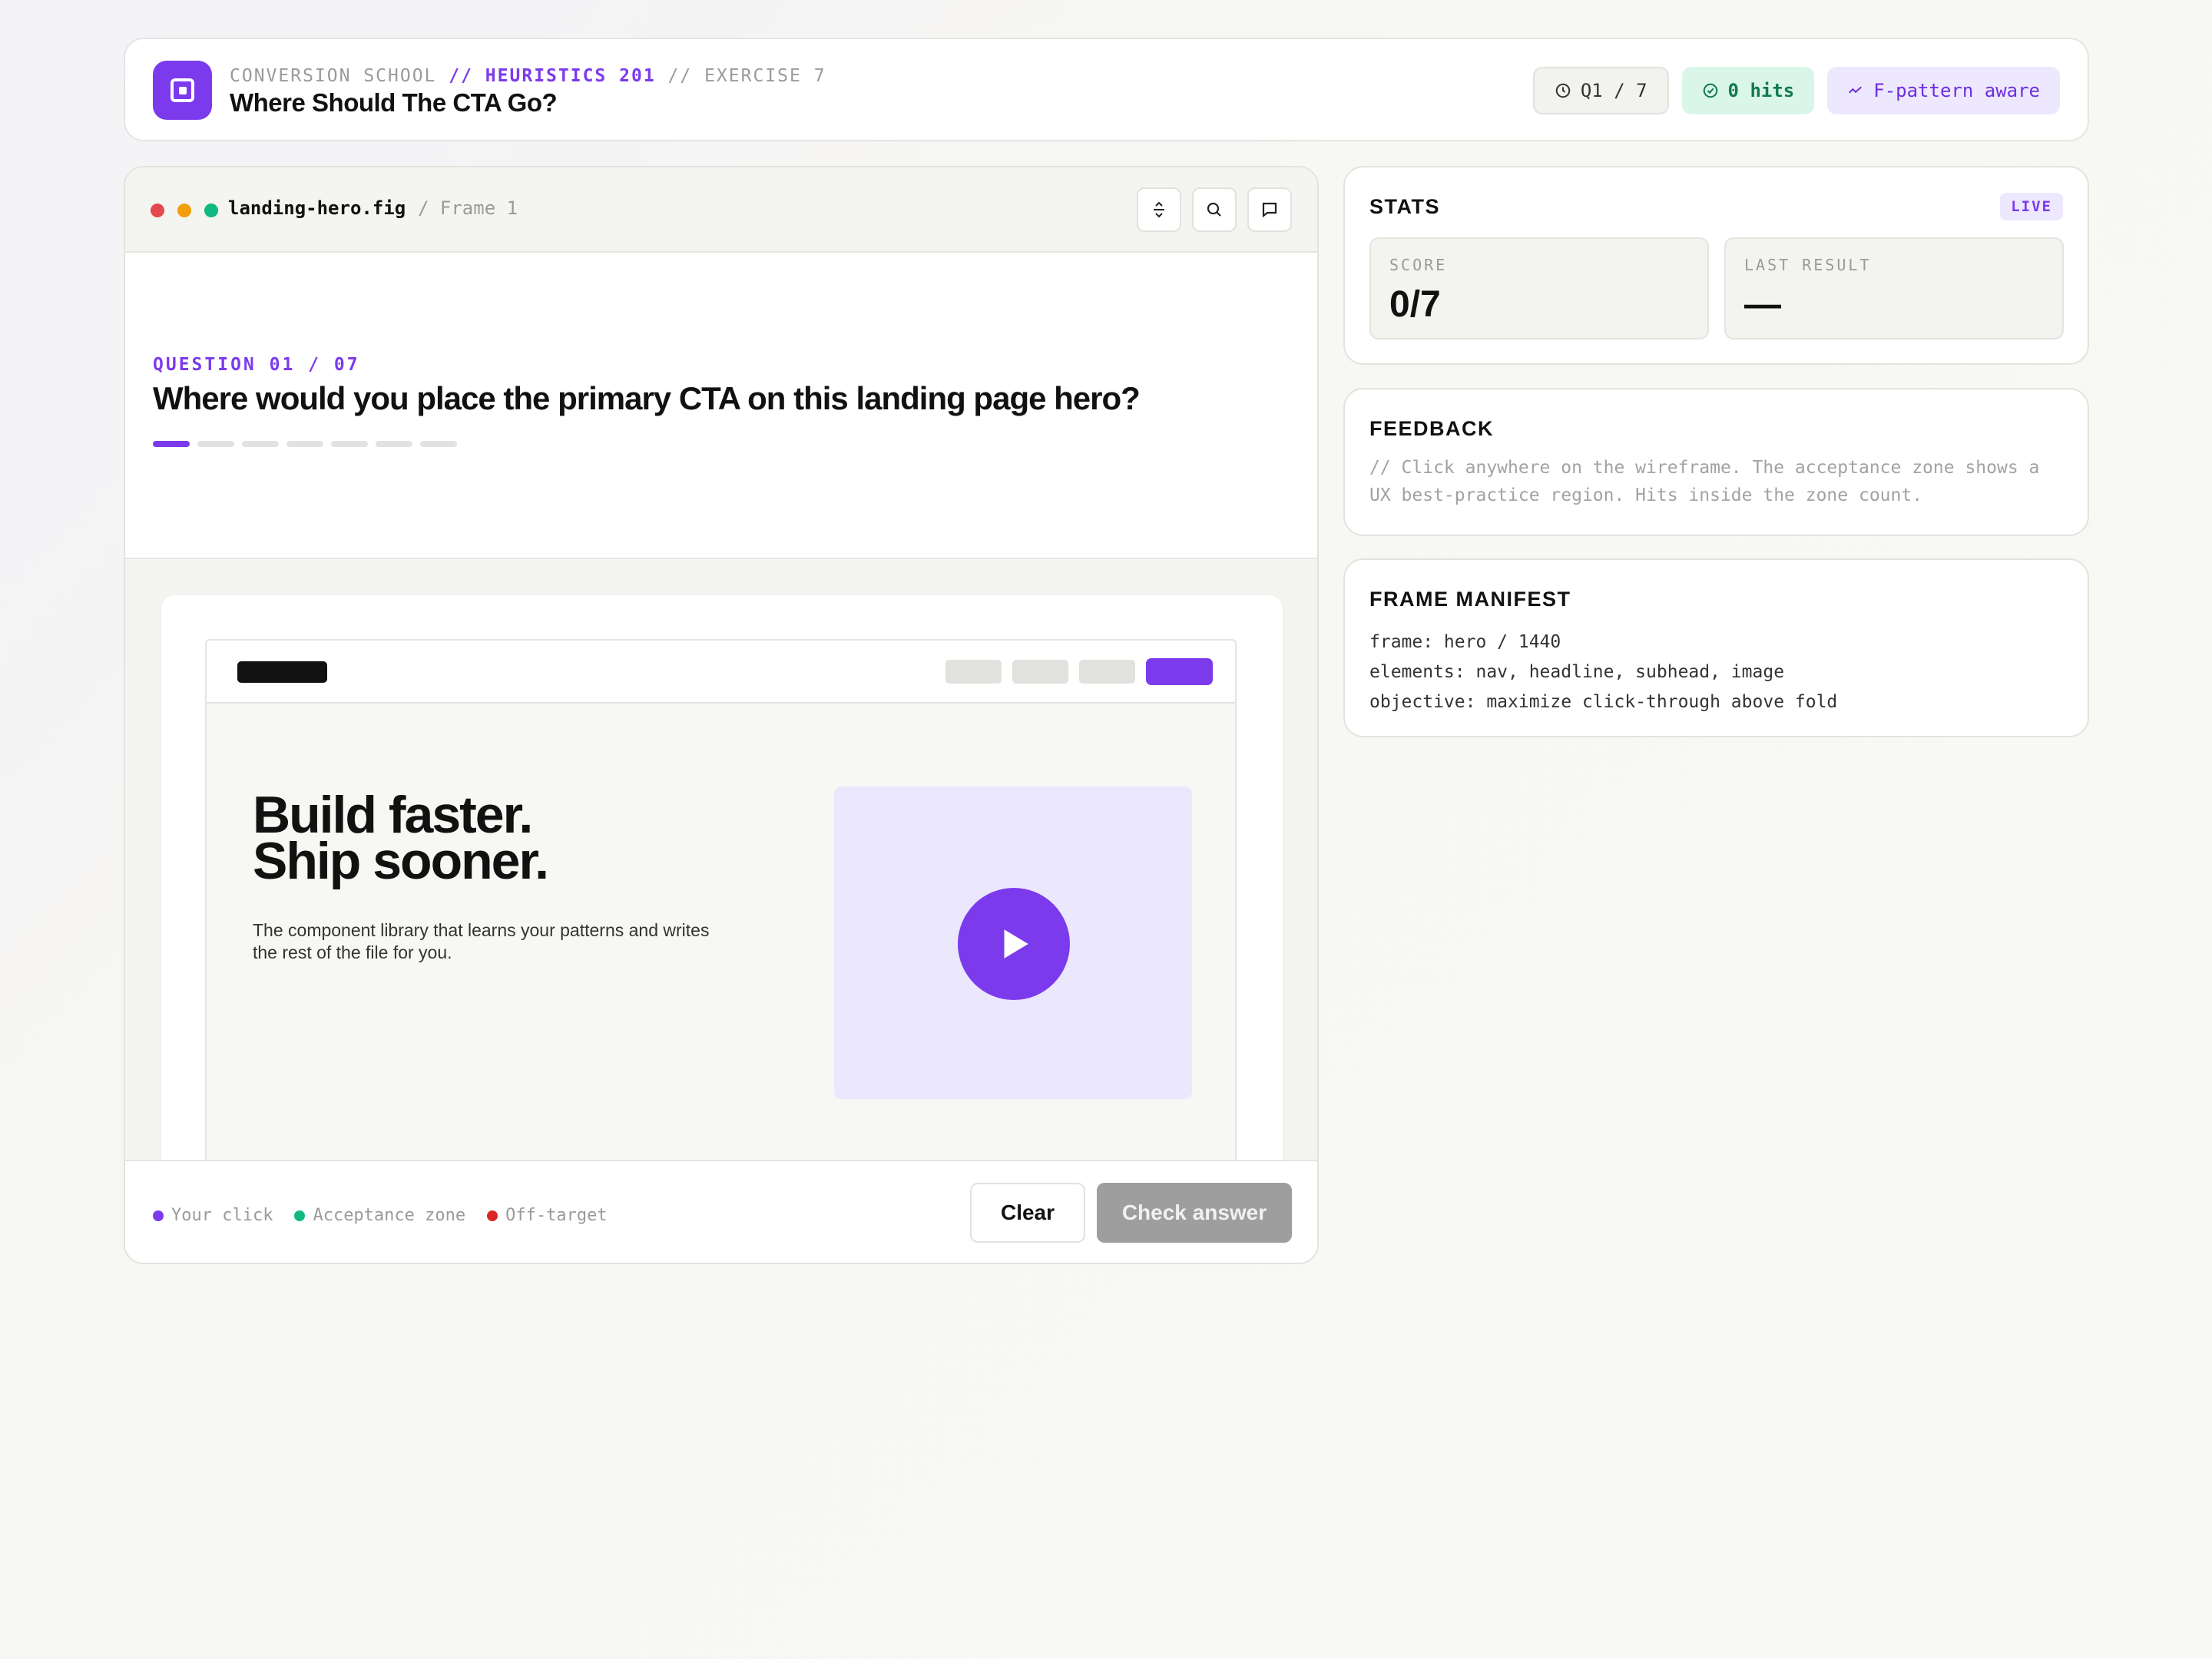 The width and height of the screenshot is (2212, 1659). What do you see at coordinates (300, 1216) in the screenshot?
I see `legend-dot-green` at bounding box center [300, 1216].